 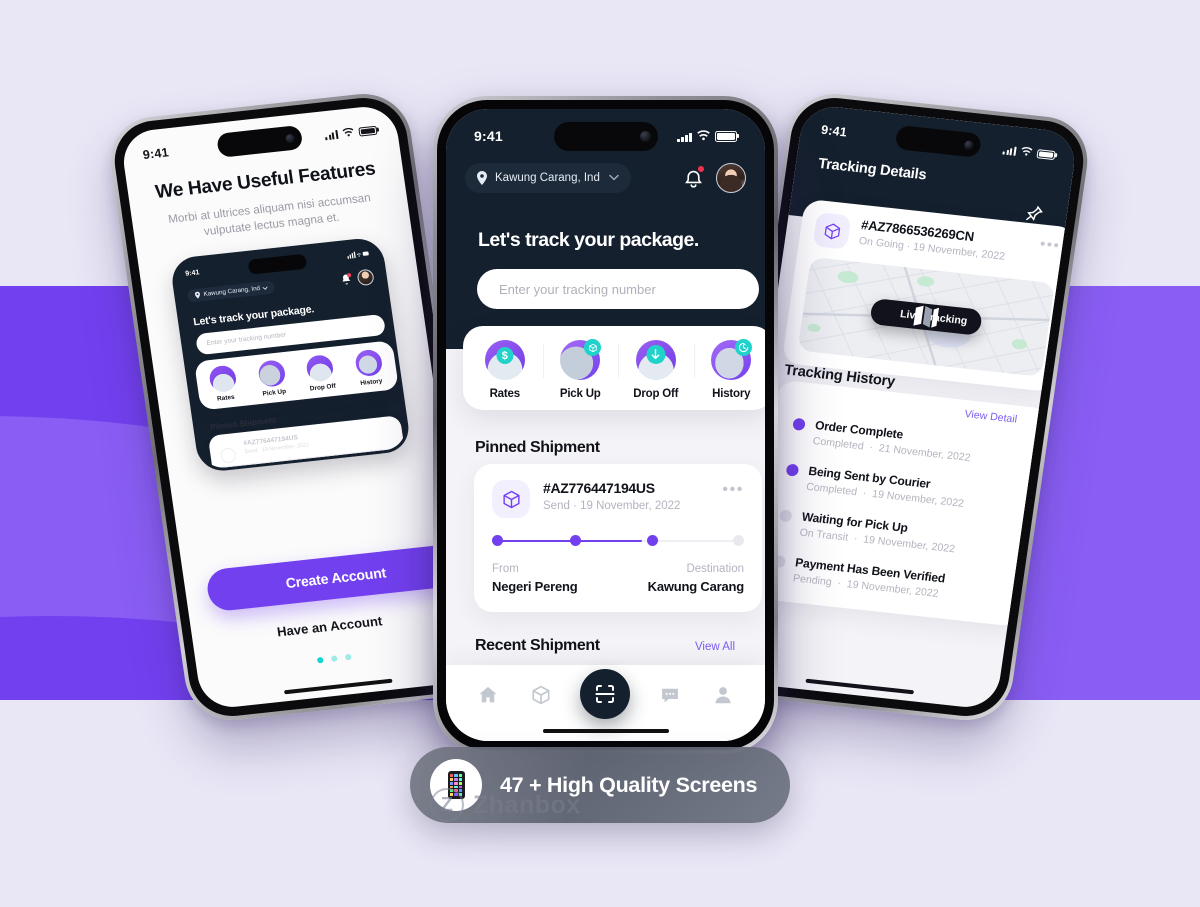 What do you see at coordinates (527, 804) in the screenshot?
I see `watermark-text: Zhanbox` at bounding box center [527, 804].